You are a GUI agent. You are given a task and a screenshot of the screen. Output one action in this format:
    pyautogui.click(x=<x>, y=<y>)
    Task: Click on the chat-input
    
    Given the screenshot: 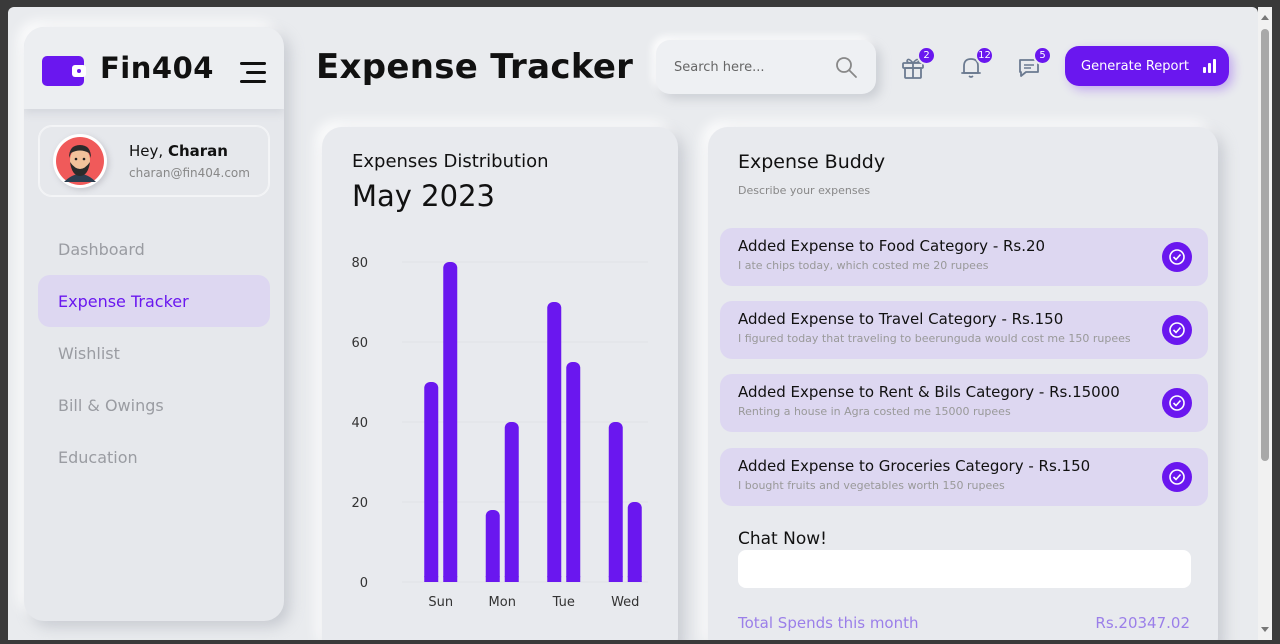 What is the action you would take?
    pyautogui.click(x=964, y=569)
    